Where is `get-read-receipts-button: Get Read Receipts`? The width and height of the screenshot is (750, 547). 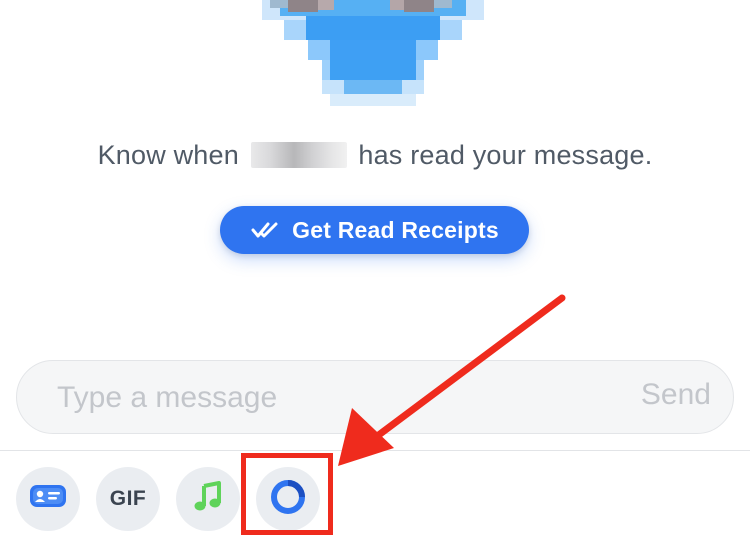
get-read-receipts-button: Get Read Receipts is located at coordinates (374, 230).